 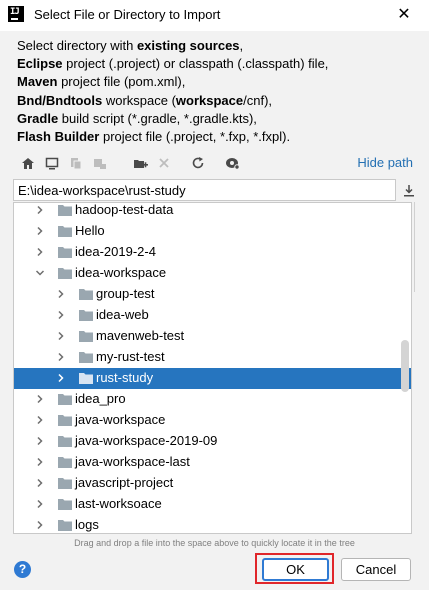 I want to click on file-chooser-toolbar: Hide path, so click(x=215, y=163).